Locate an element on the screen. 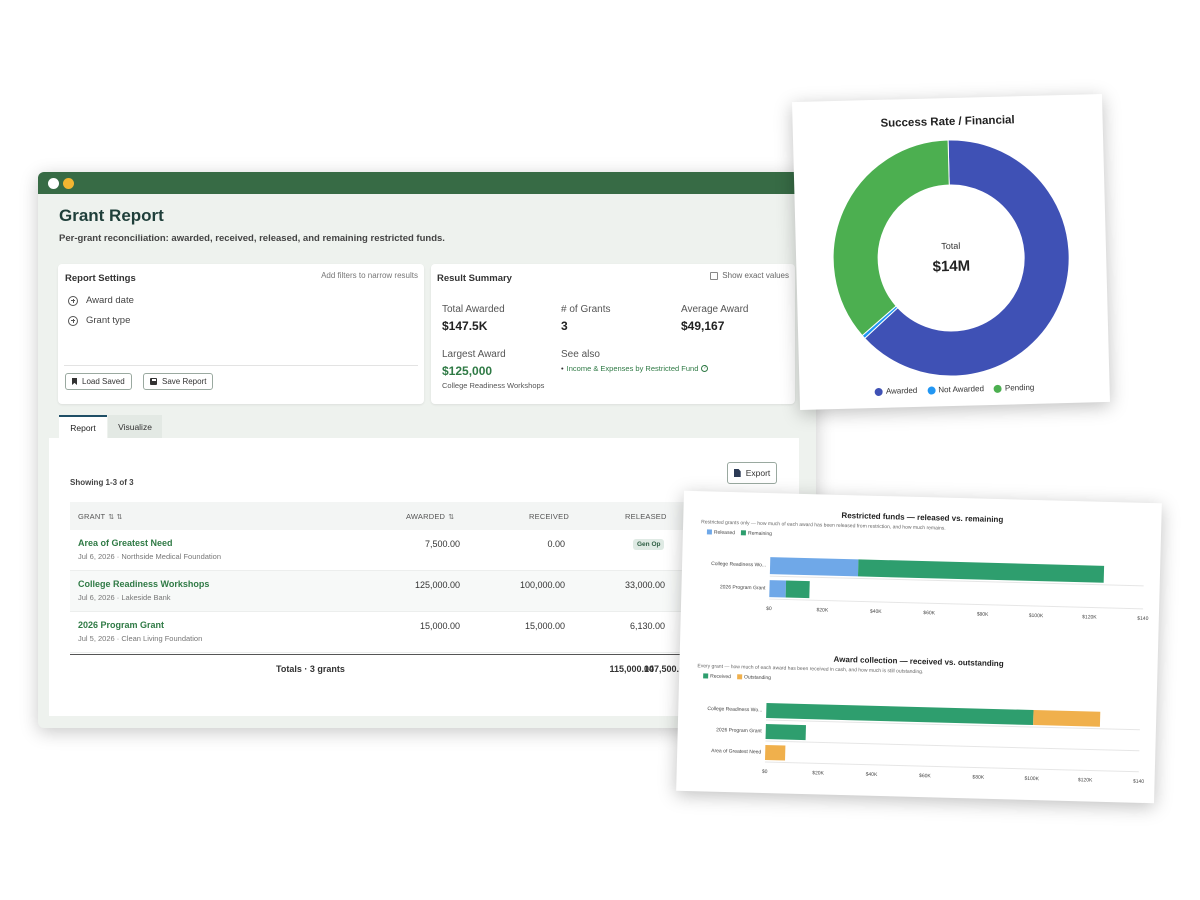  chart-legend: Received Outstanding is located at coordinates (737, 677).